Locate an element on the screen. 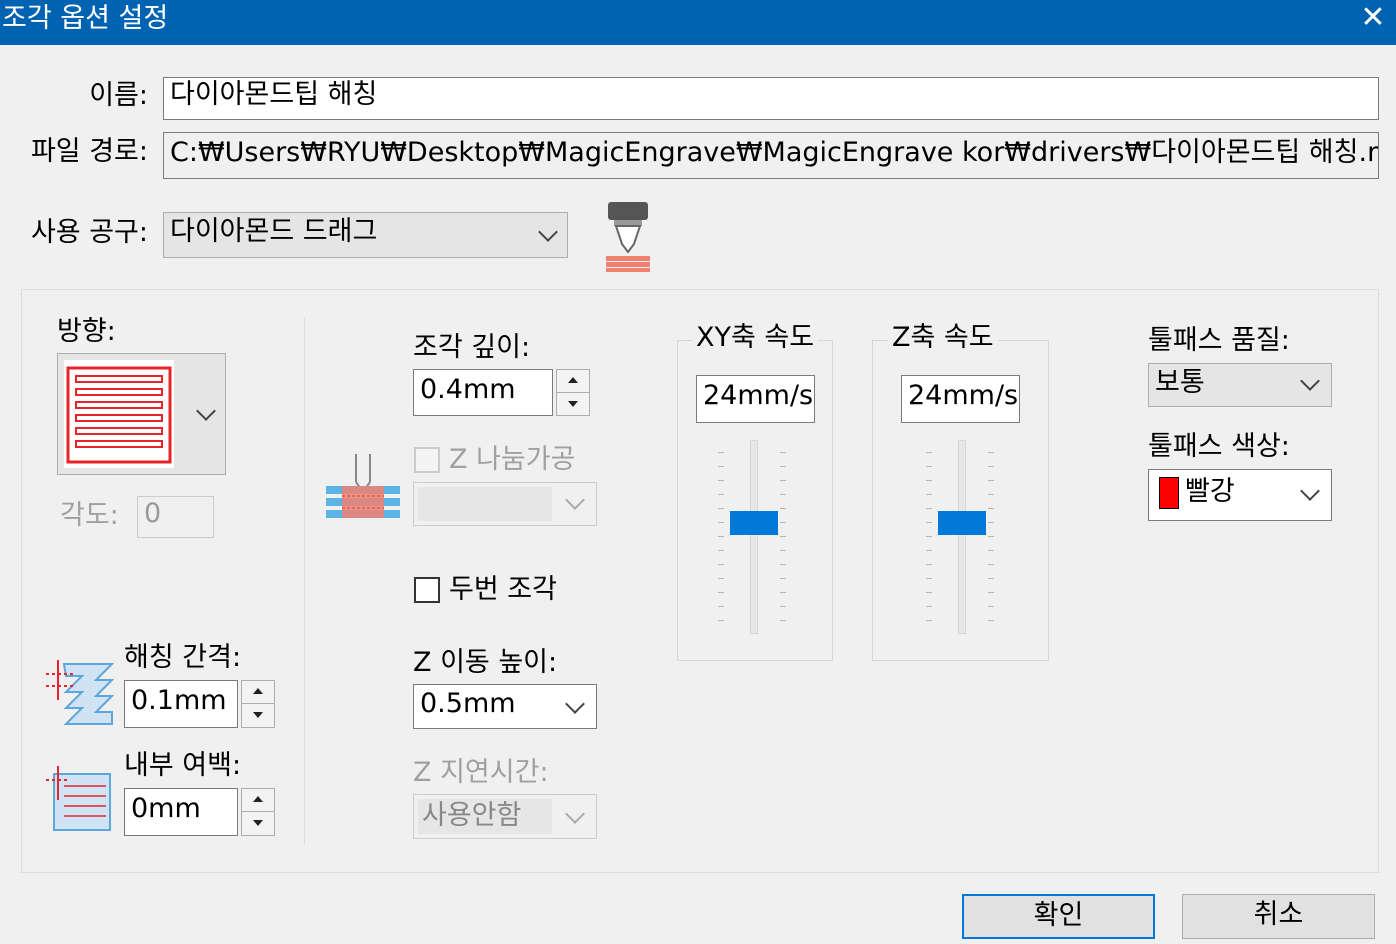  tool-select-value: 다이아몬드 드래그 is located at coordinates (274, 231).